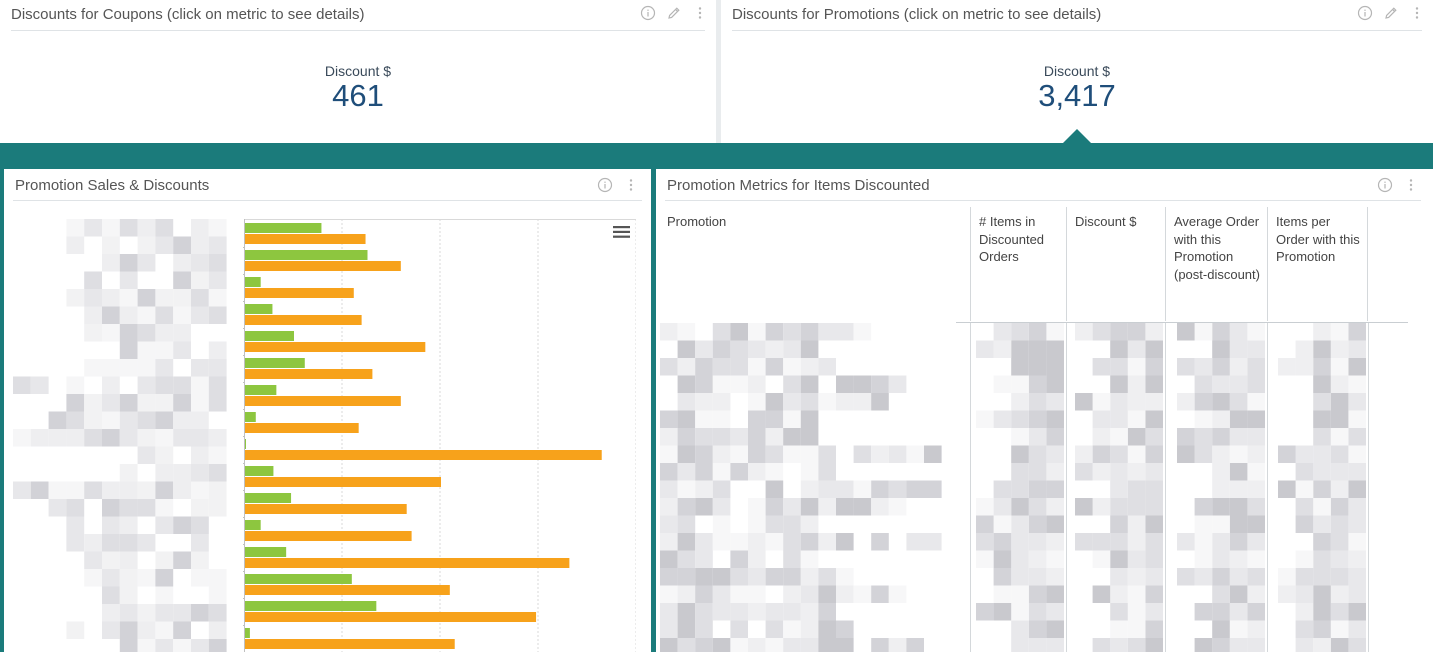  What do you see at coordinates (1077, 96) in the screenshot?
I see `kpi-value-promotions: 3,417` at bounding box center [1077, 96].